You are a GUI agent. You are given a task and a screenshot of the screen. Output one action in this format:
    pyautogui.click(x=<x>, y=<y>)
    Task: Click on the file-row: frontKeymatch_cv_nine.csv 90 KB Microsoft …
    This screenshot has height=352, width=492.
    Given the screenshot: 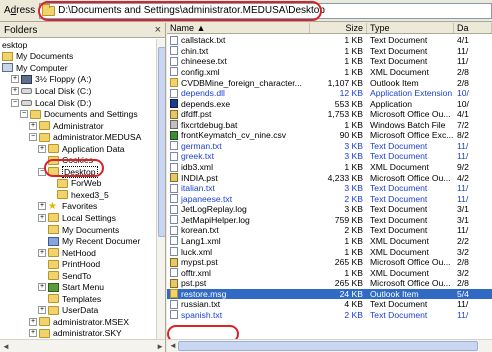 What is the action you would take?
    pyautogui.click(x=329, y=135)
    